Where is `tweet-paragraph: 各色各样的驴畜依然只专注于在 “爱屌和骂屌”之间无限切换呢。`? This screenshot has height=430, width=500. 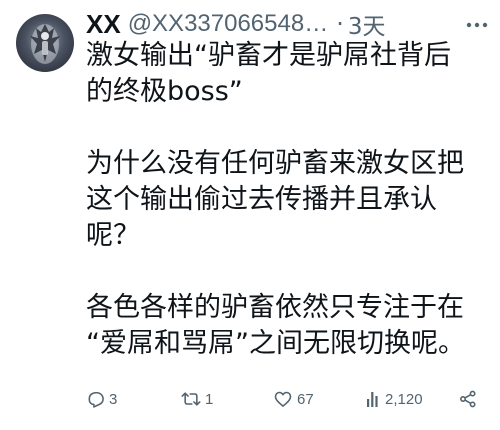 tweet-paragraph: 各色各样的驴畜依然只专注于在 “爱屌和骂屌”之间无限切换呢。 is located at coordinates (290, 326).